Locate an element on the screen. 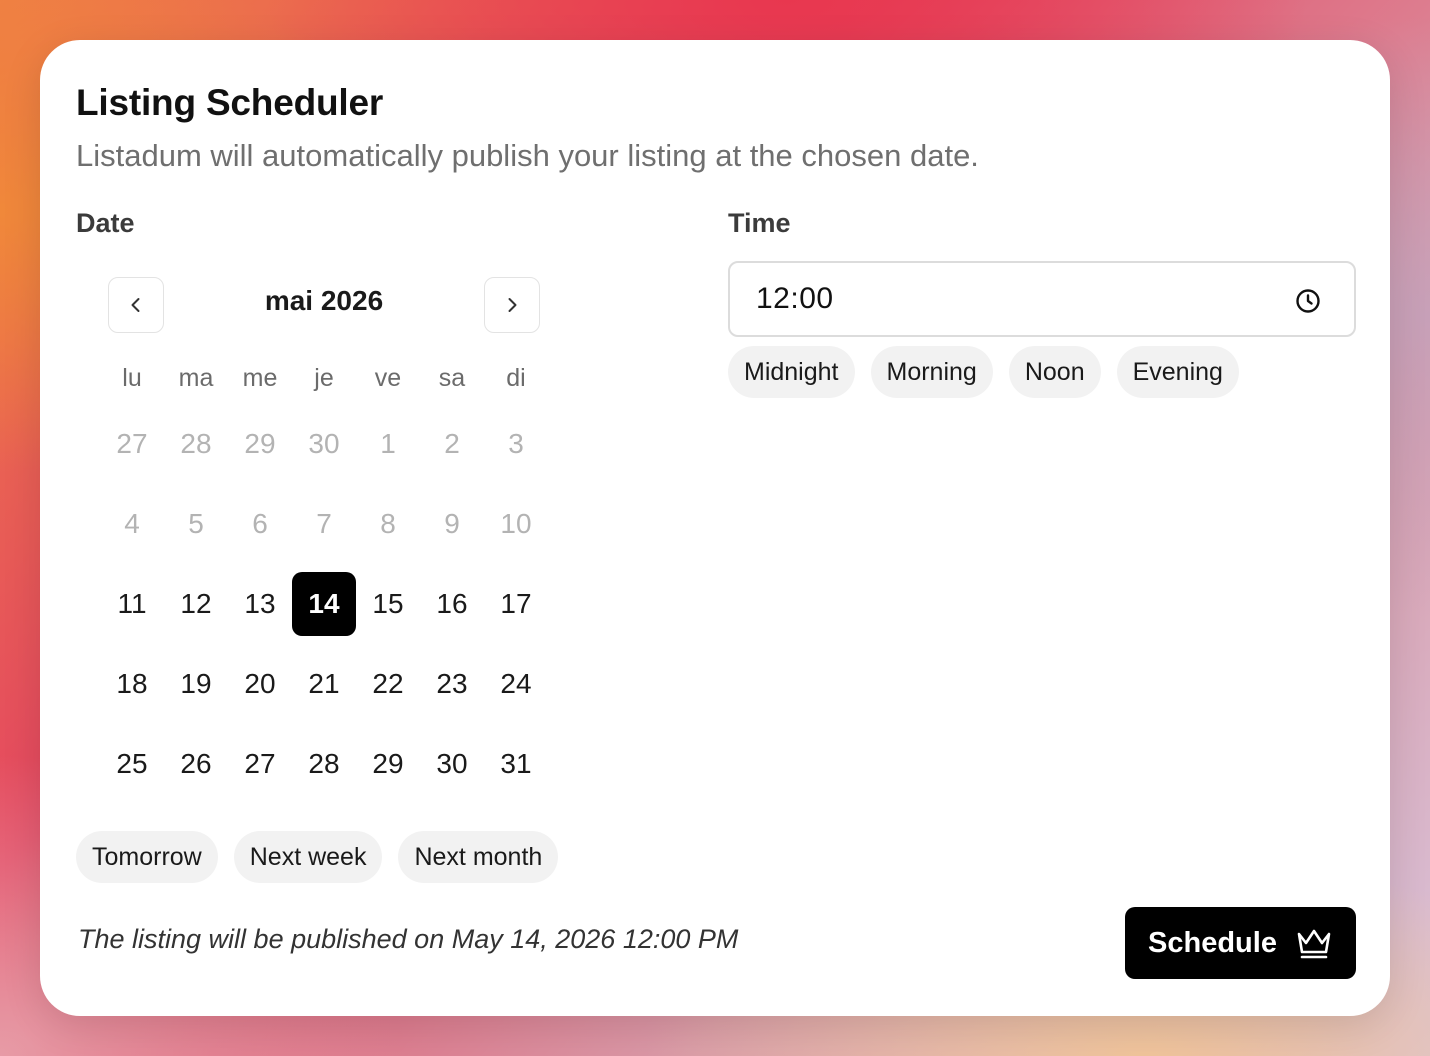 This screenshot has height=1056, width=1430. calendar-day: 21 is located at coordinates (324, 684).